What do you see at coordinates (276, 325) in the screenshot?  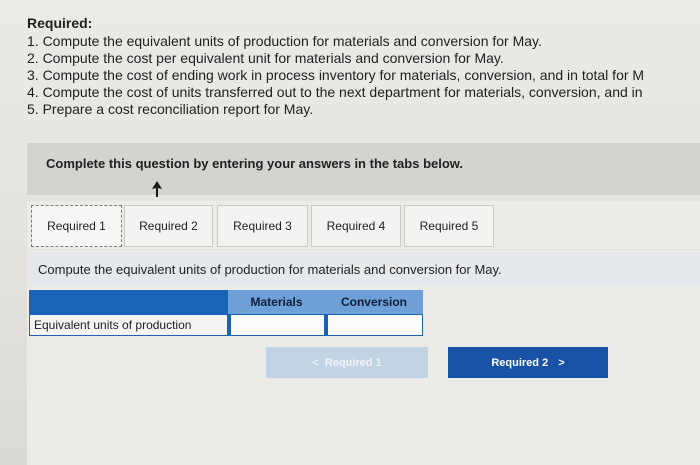 I see `materials-input` at bounding box center [276, 325].